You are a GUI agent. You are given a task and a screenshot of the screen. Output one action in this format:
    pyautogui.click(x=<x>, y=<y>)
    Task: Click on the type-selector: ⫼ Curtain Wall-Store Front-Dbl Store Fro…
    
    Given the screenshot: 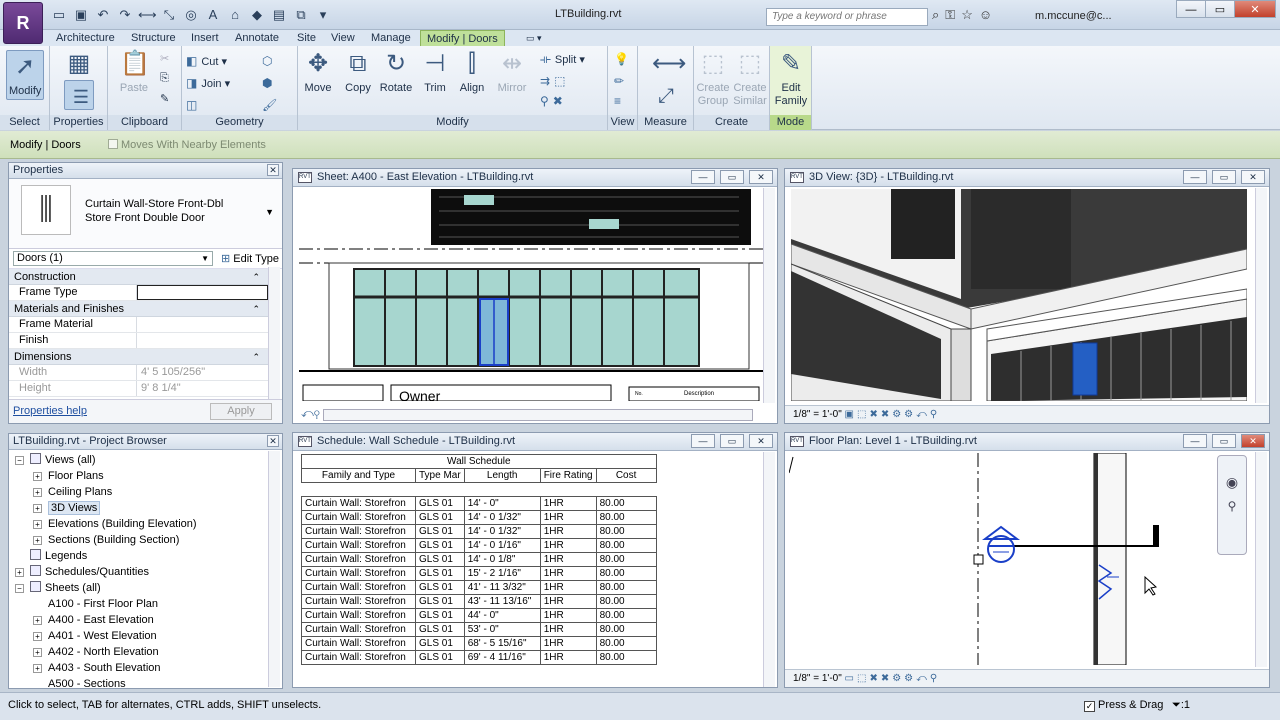 What is the action you would take?
    pyautogui.click(x=145, y=214)
    